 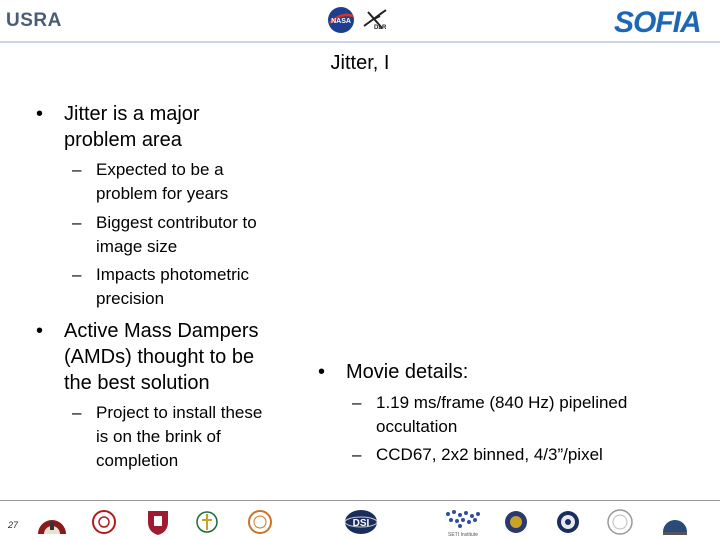 I want to click on sub-bullet-text-line: Project to install these, so click(x=179, y=412).